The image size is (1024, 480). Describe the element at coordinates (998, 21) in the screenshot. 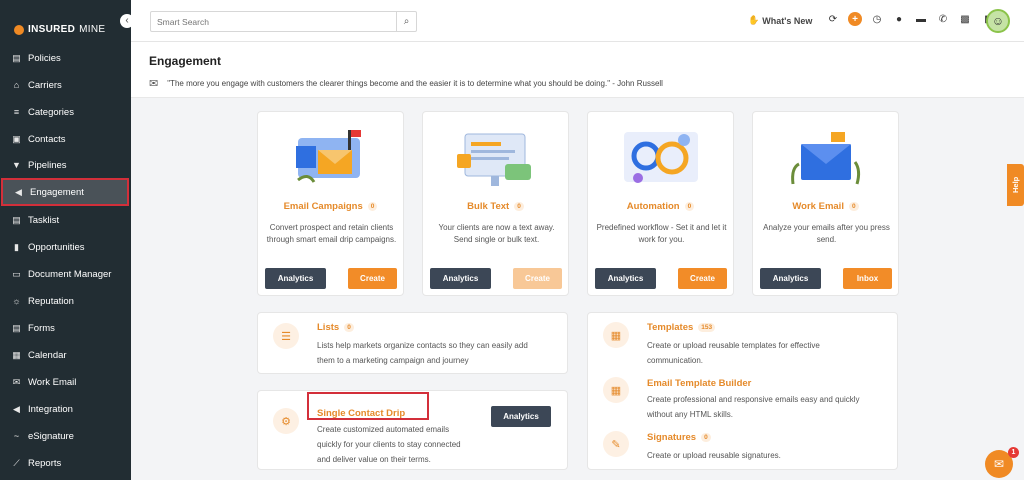

I see `avatar: ☺` at that location.